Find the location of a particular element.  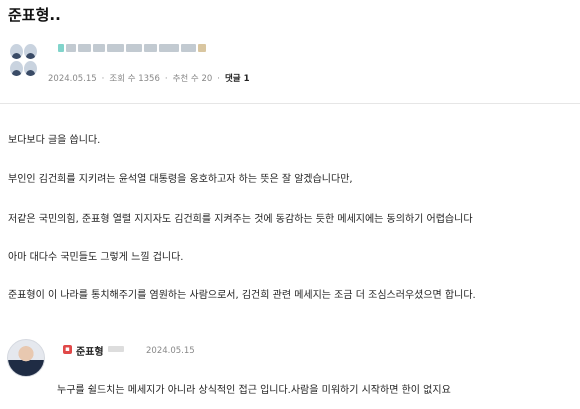

vote-count: 추천 수 20 is located at coordinates (192, 79).